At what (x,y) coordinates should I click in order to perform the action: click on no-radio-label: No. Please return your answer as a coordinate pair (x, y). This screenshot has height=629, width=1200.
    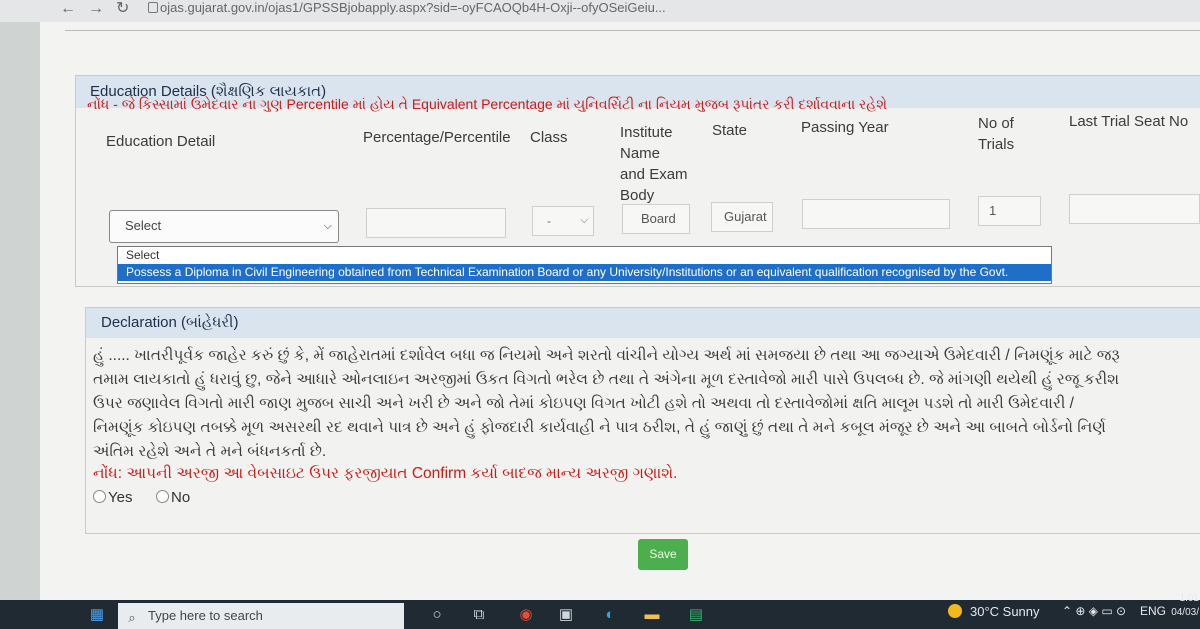
    Looking at the image, I should click on (181, 497).